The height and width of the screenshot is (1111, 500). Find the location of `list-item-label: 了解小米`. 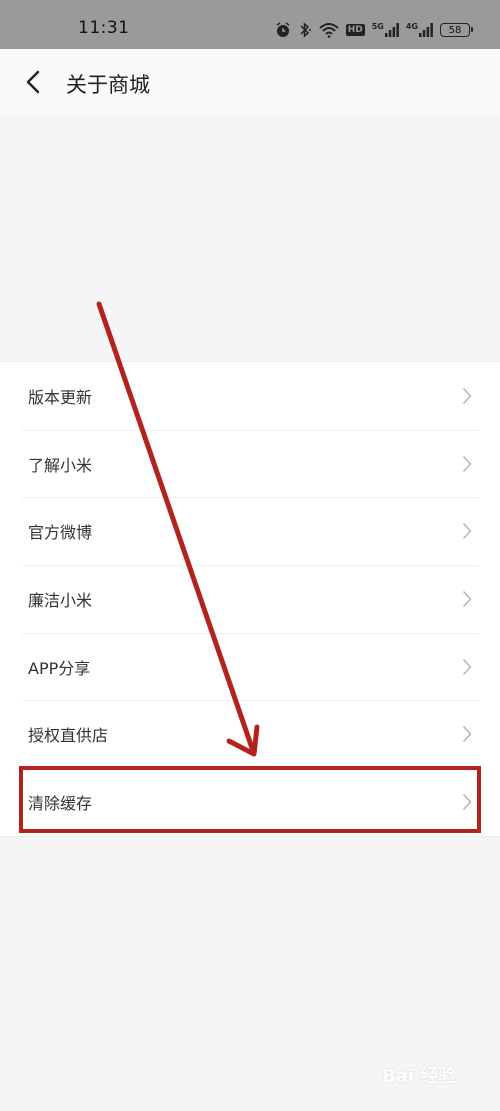

list-item-label: 了解小米 is located at coordinates (60, 465).